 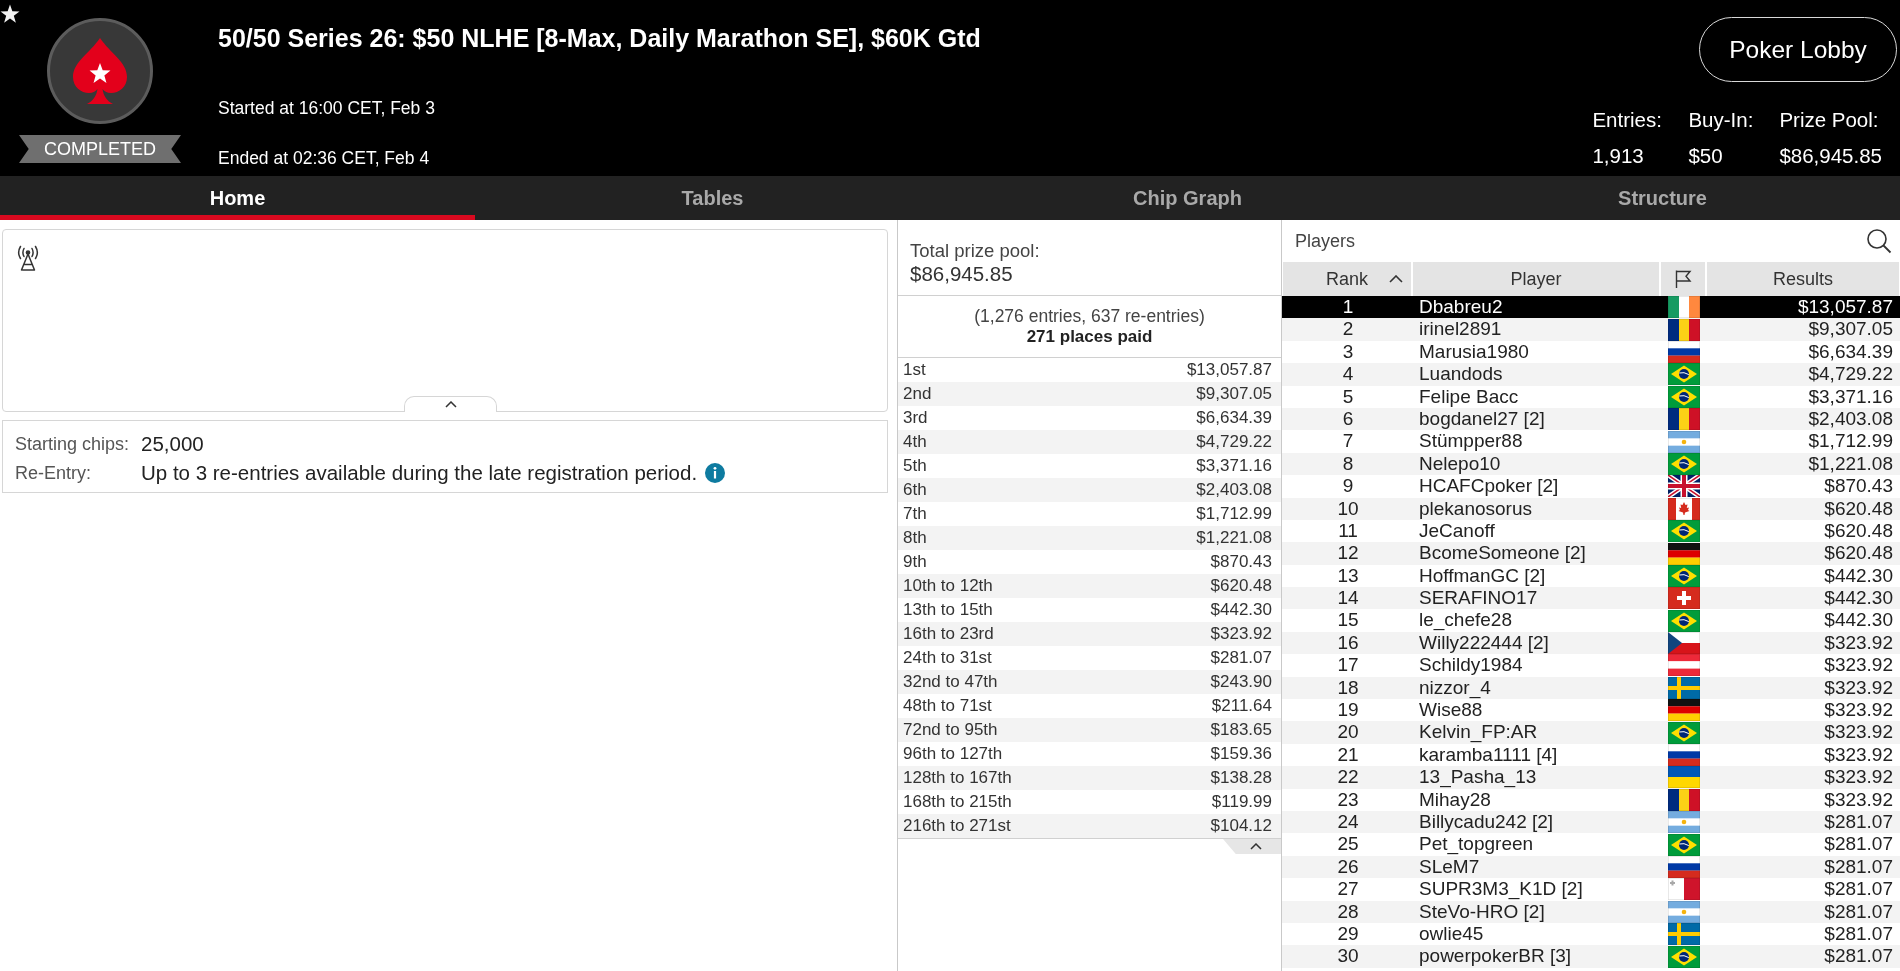 I want to click on player-row: 12 BcomeSomeone [2] $620.48, so click(x=1591, y=553).